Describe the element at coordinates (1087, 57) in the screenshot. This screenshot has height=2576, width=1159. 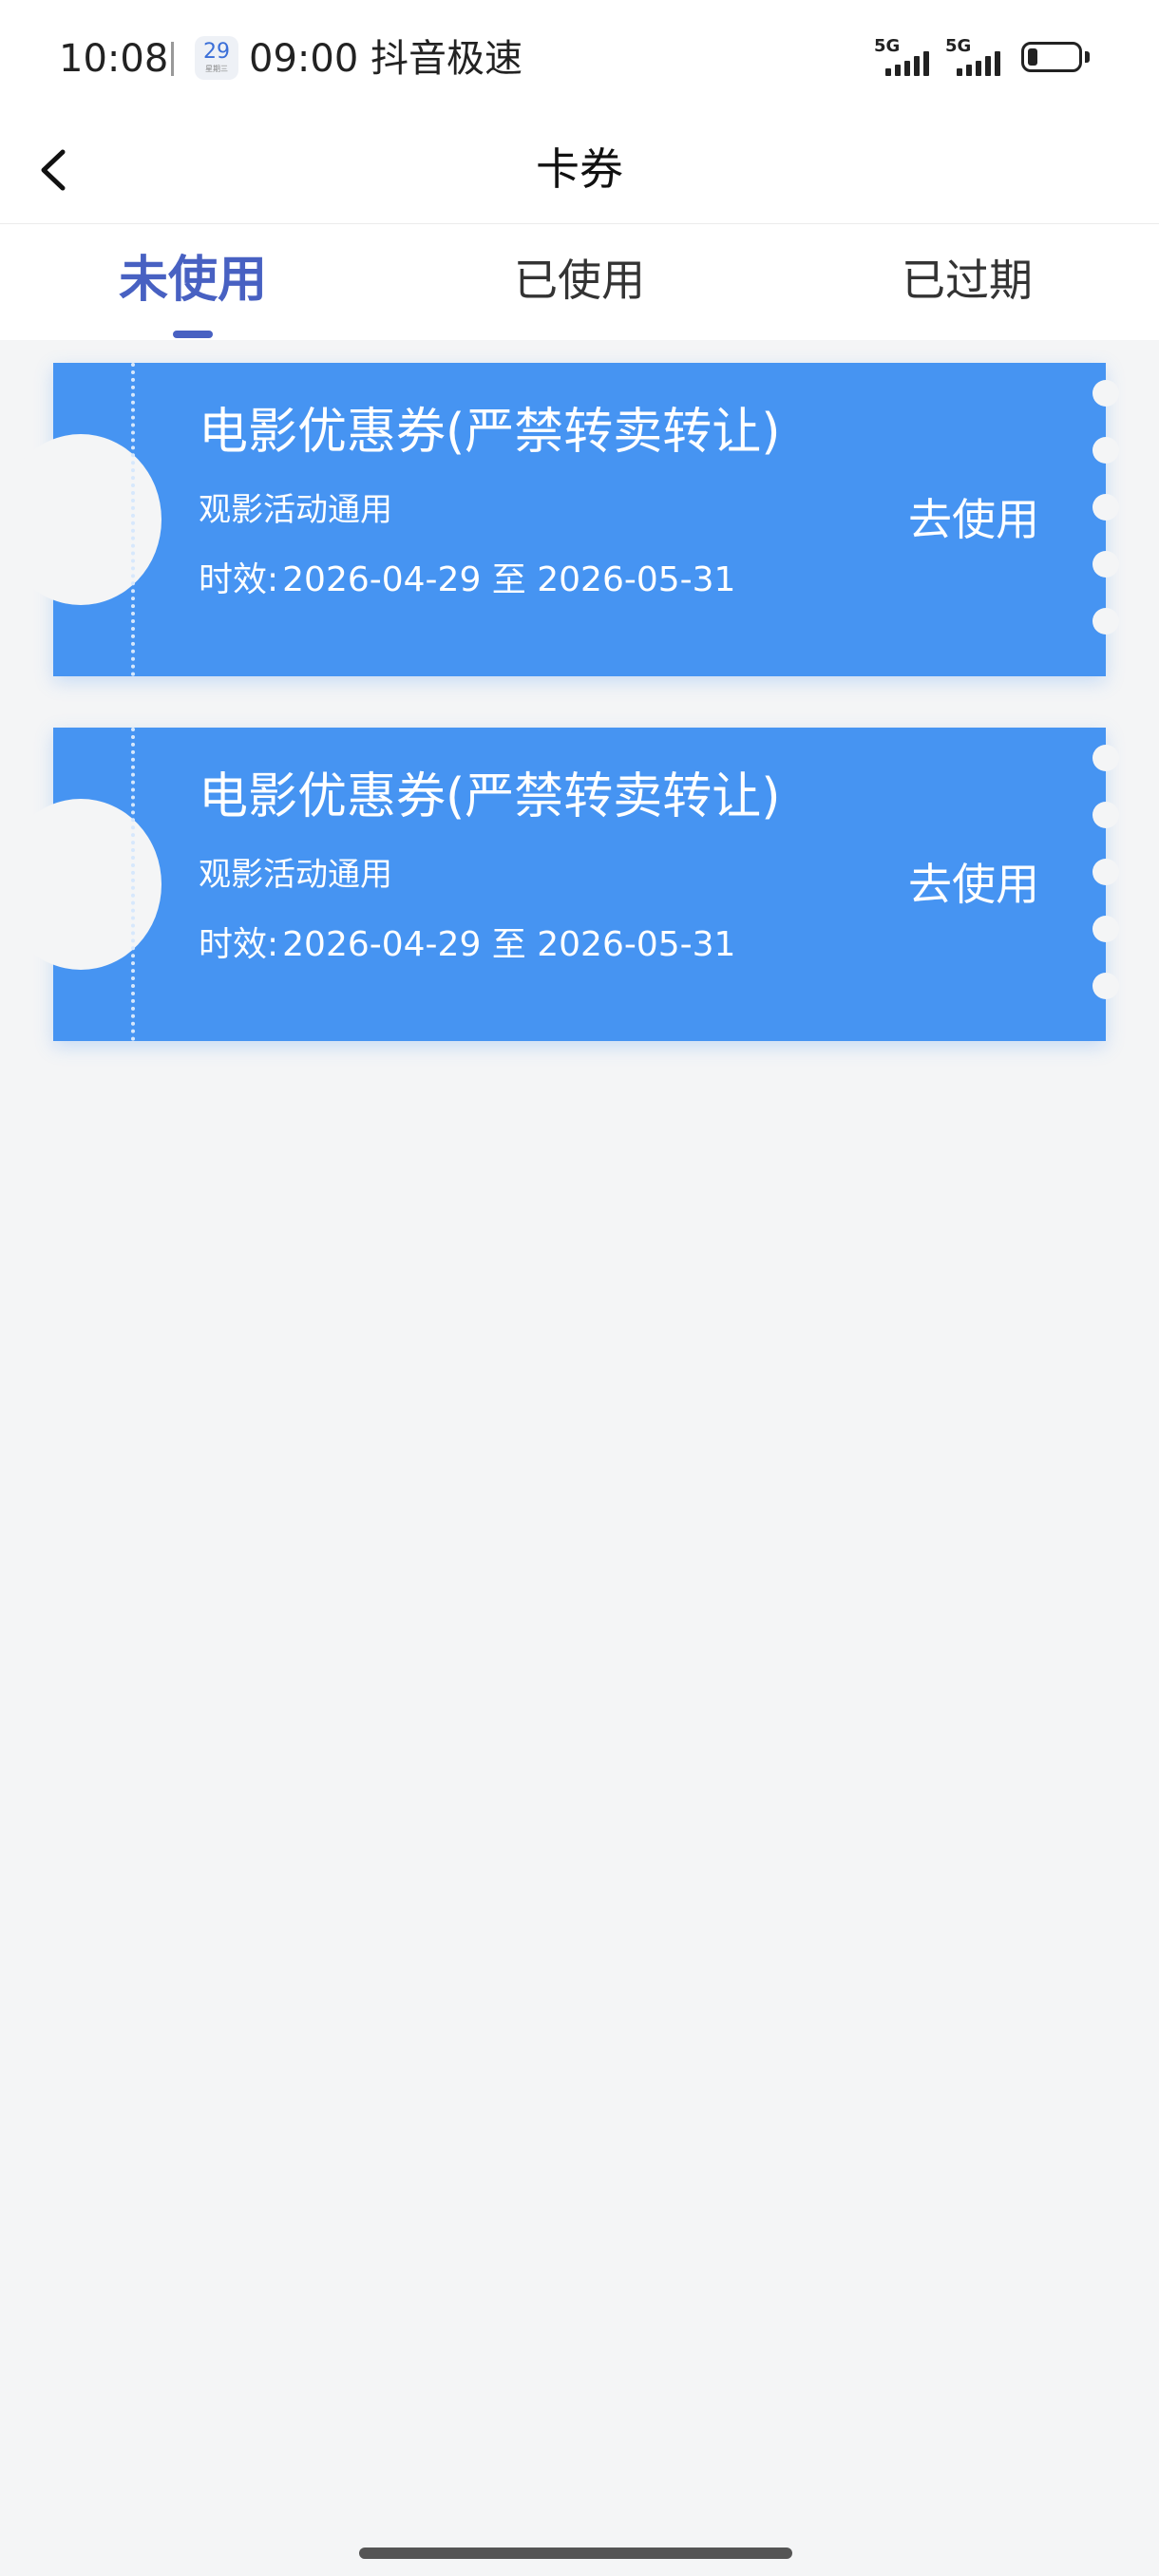
I see `battery-tip` at that location.